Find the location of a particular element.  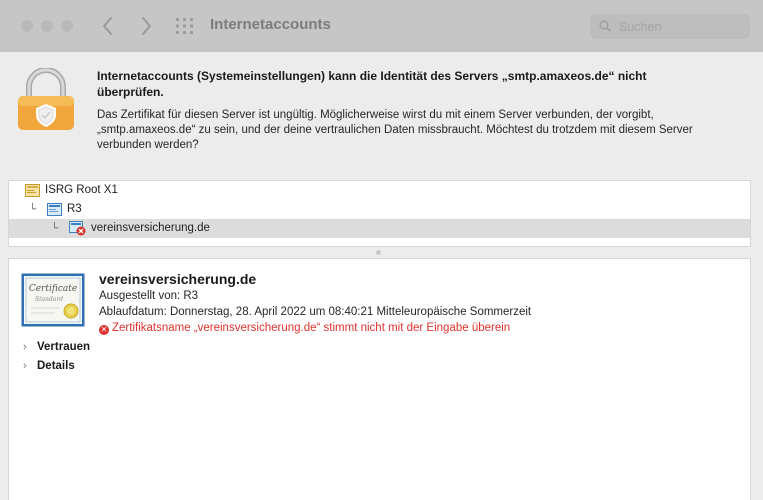

intermediate-cert-icon is located at coordinates (54, 209).